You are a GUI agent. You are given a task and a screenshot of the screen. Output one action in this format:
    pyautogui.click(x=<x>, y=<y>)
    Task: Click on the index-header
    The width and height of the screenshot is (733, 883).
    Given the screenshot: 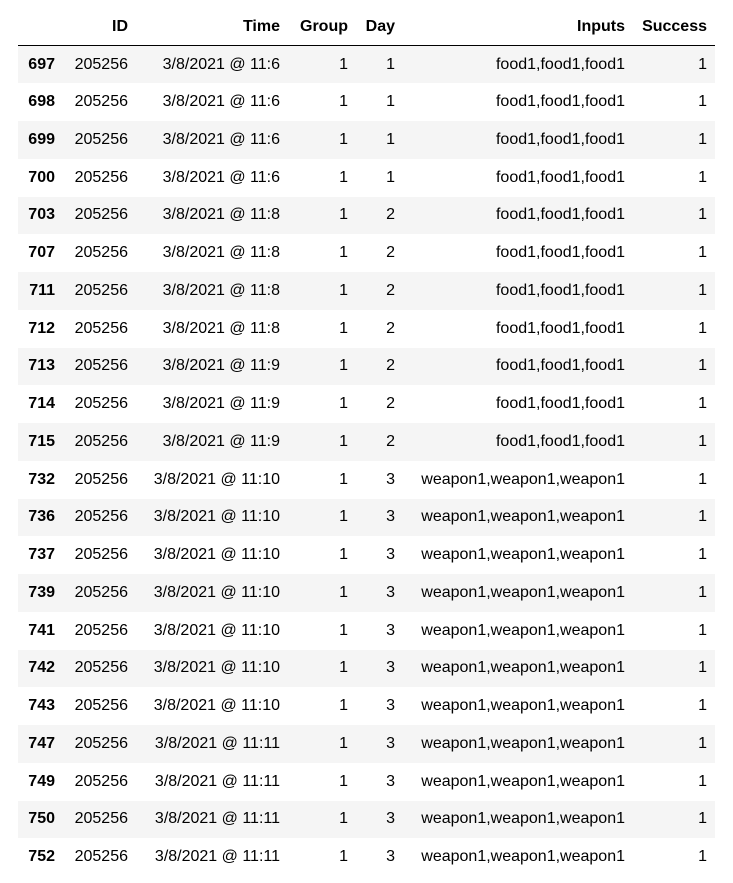 What is the action you would take?
    pyautogui.click(x=40, y=27)
    